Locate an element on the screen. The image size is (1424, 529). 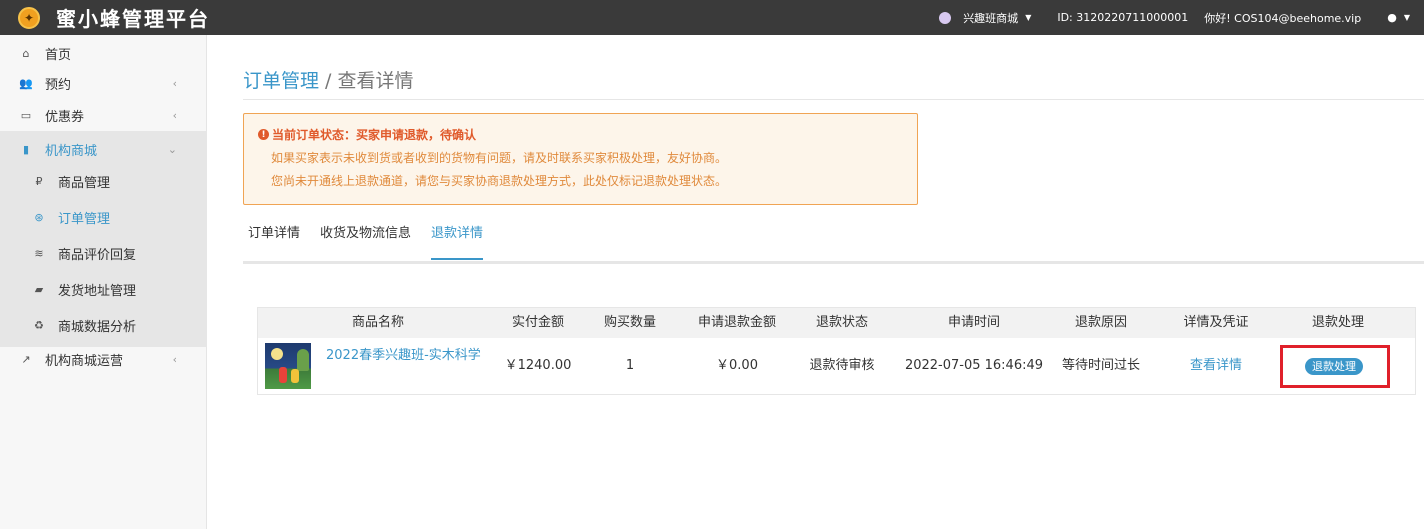
alert-title: 当前订单状态：买家申请退款，待确认 is located at coordinates (374, 135).